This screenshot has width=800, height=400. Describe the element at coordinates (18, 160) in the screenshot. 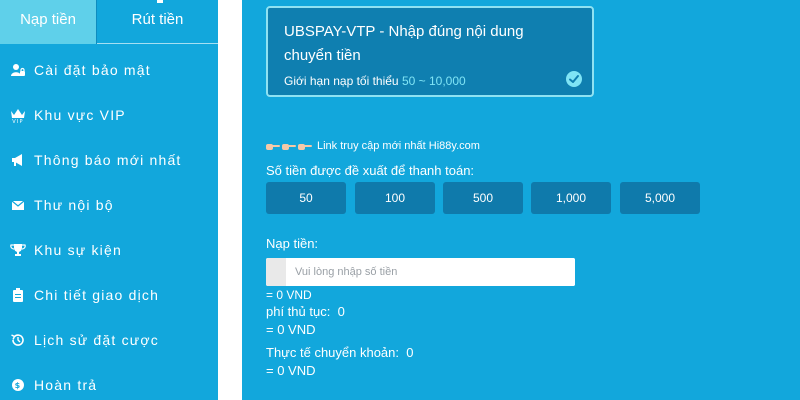

I see `megaphone-icon` at that location.